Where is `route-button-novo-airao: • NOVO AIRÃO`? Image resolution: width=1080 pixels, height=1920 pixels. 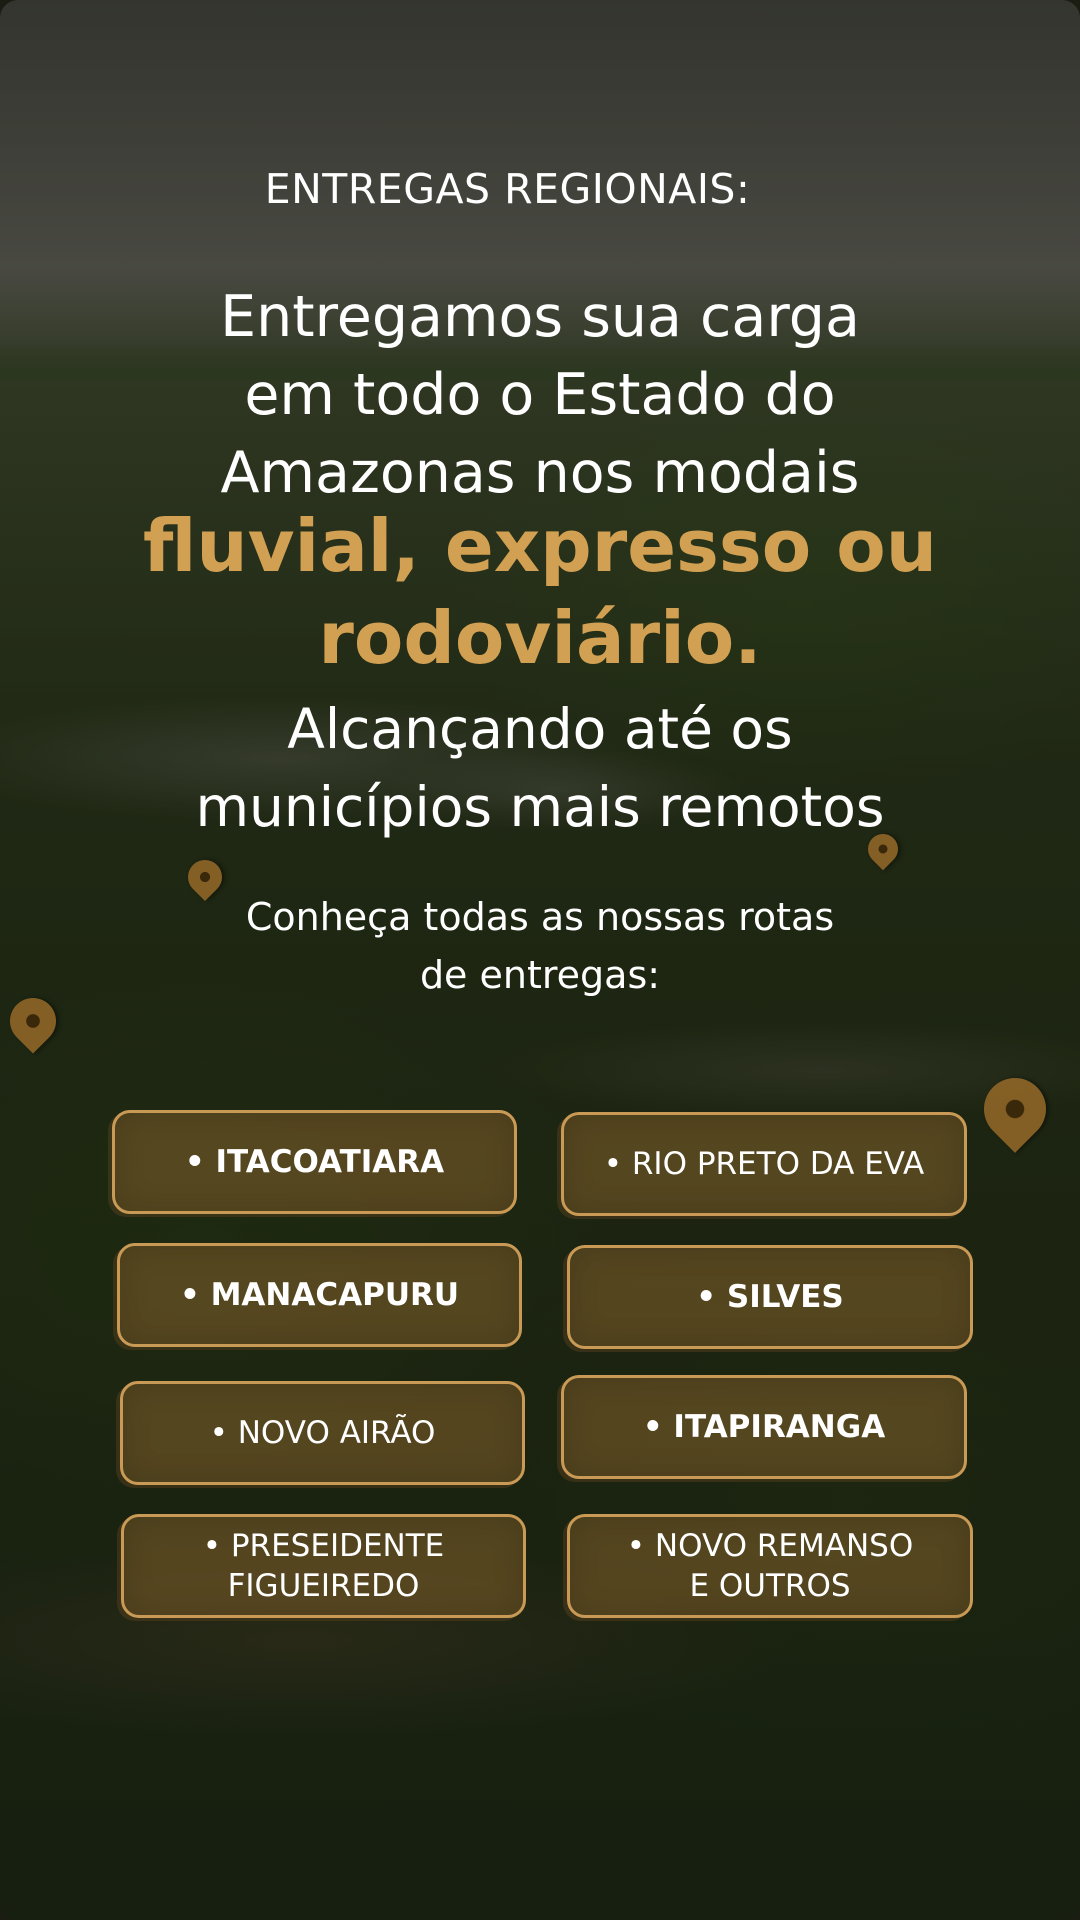 route-button-novo-airao: • NOVO AIRÃO is located at coordinates (322, 1433).